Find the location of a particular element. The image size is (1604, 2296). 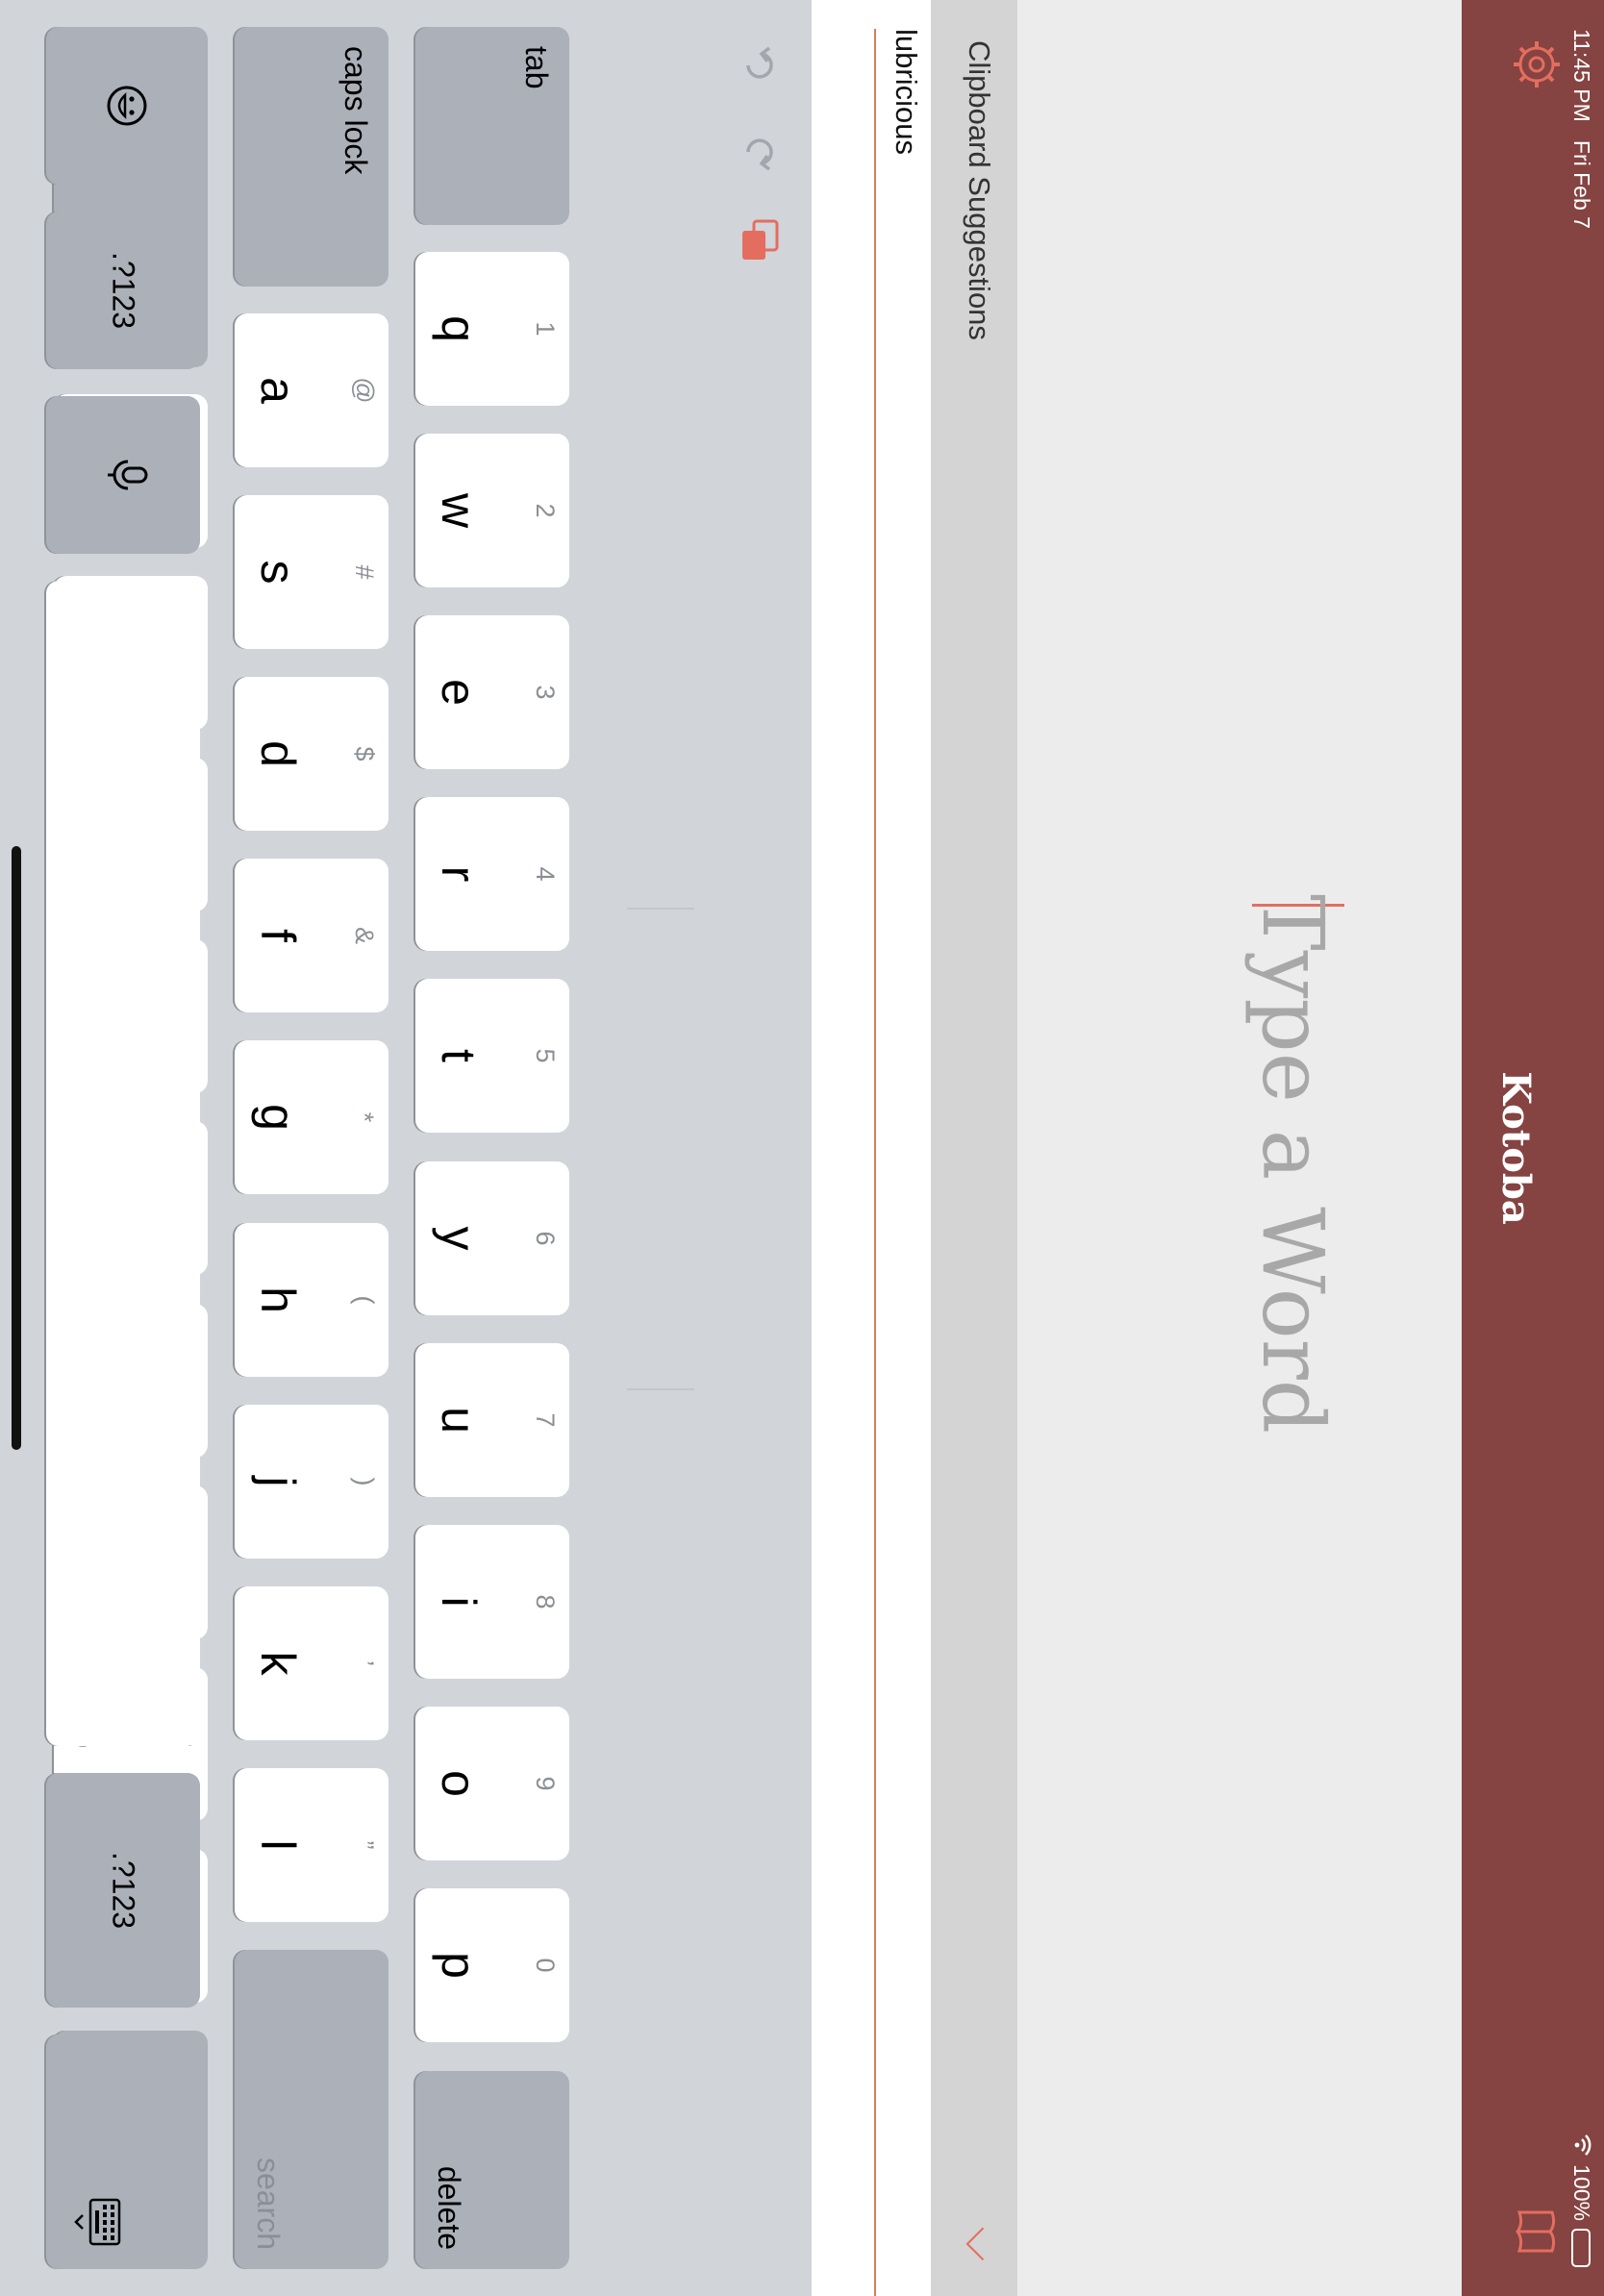

key-main: e is located at coordinates (459, 692).